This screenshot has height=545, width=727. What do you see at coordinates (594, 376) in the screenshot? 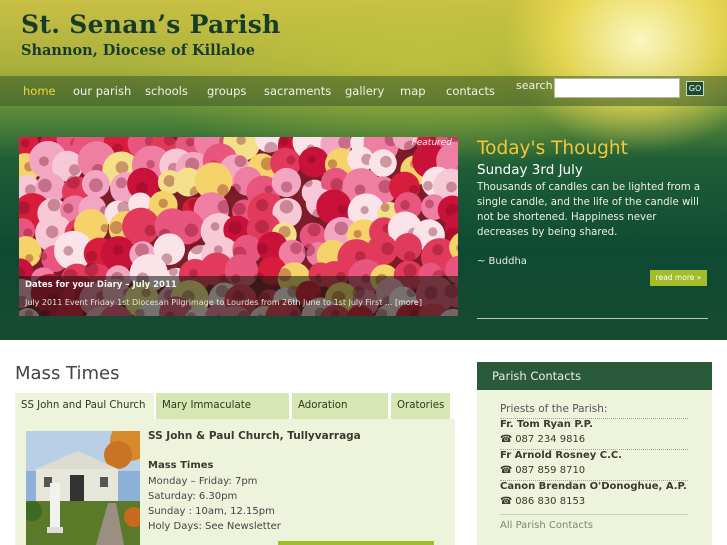
I see `parish-contacts-heading: Parish Contacts` at bounding box center [594, 376].